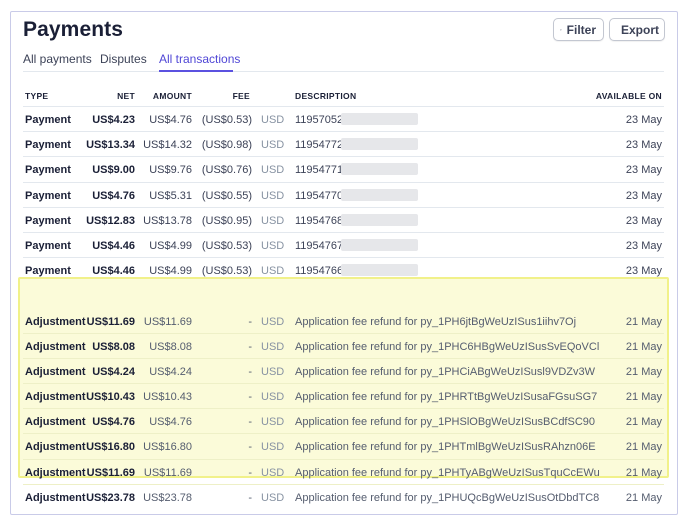 The height and width of the screenshot is (523, 688). What do you see at coordinates (196, 71) in the screenshot?
I see `active-tab-indicator` at bounding box center [196, 71].